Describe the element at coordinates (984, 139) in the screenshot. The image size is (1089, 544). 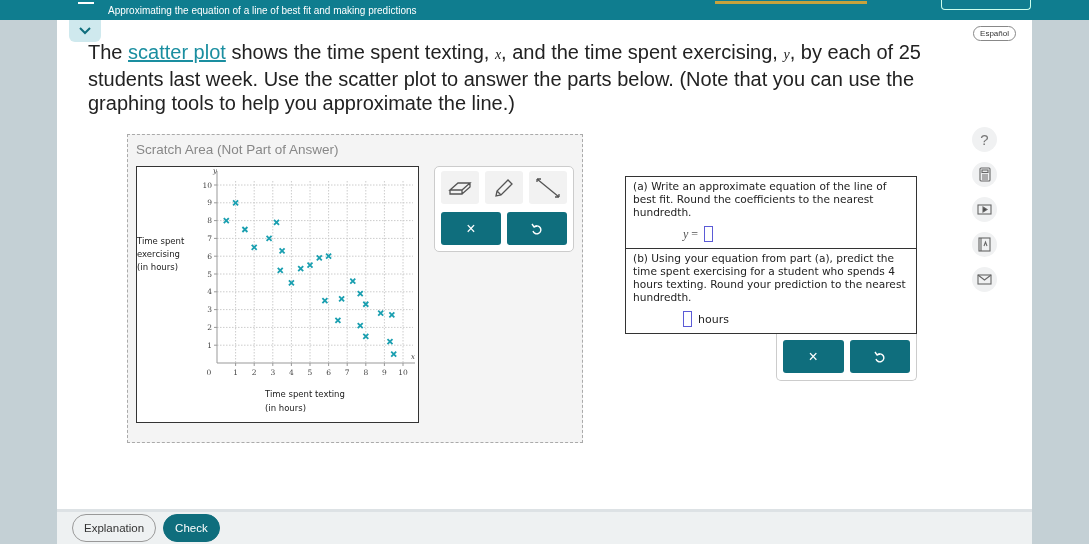
I see `help-button: ?` at that location.